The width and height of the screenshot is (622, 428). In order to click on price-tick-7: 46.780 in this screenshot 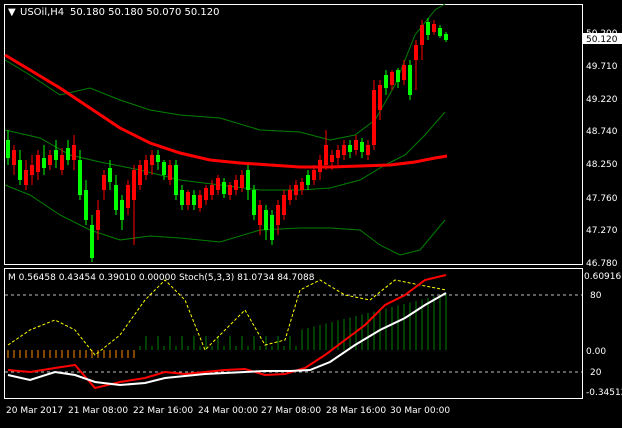, I will do `click(602, 264)`.